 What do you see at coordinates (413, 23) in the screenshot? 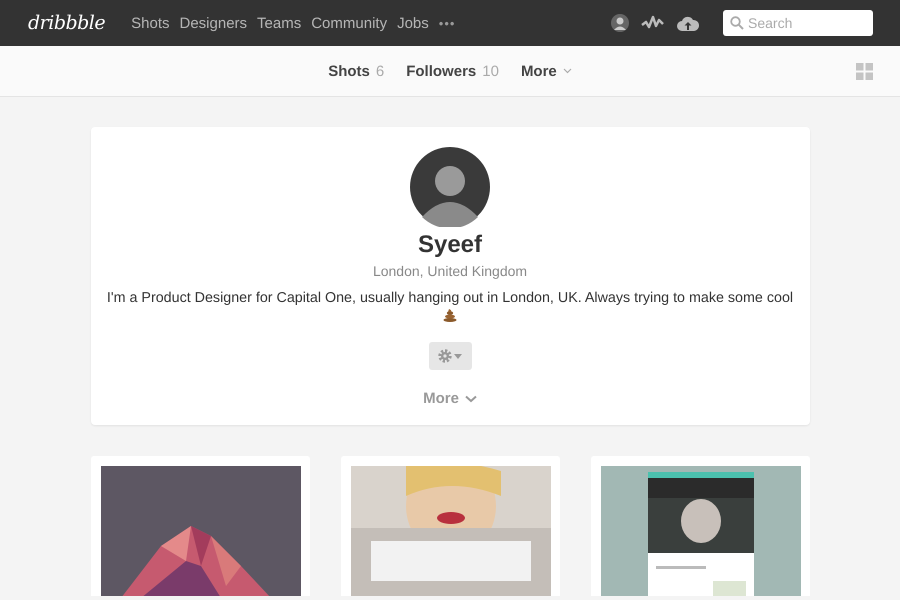
I see `nav-link: Jobs` at bounding box center [413, 23].